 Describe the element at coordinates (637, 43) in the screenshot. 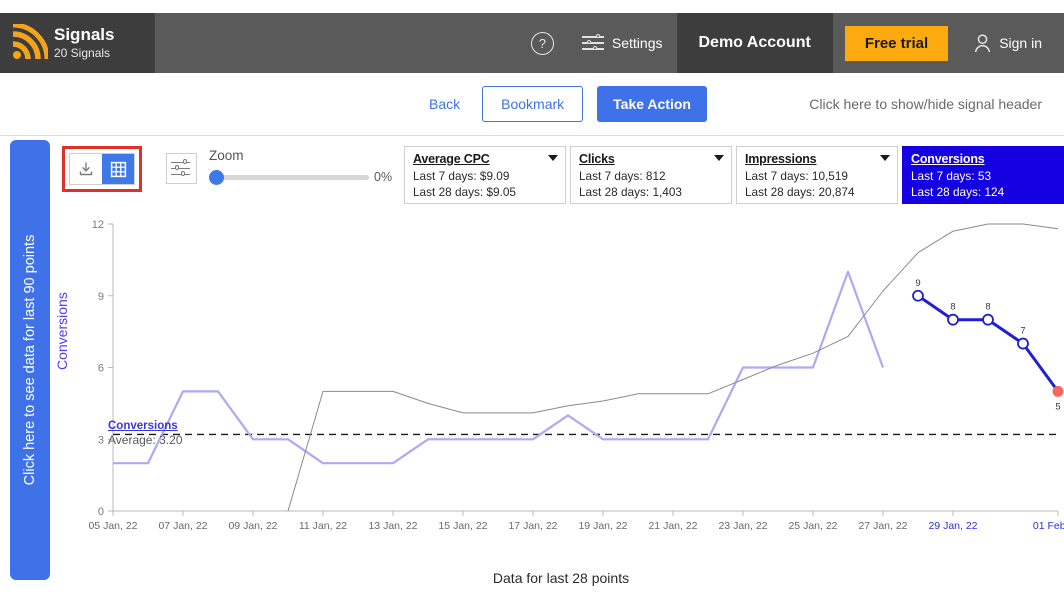

I see `settings-label: Settings` at that location.